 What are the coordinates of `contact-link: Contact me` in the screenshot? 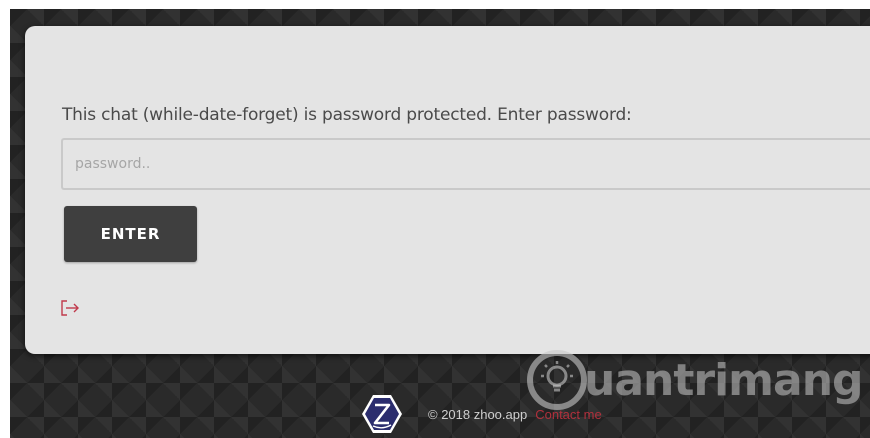 It's located at (568, 414).